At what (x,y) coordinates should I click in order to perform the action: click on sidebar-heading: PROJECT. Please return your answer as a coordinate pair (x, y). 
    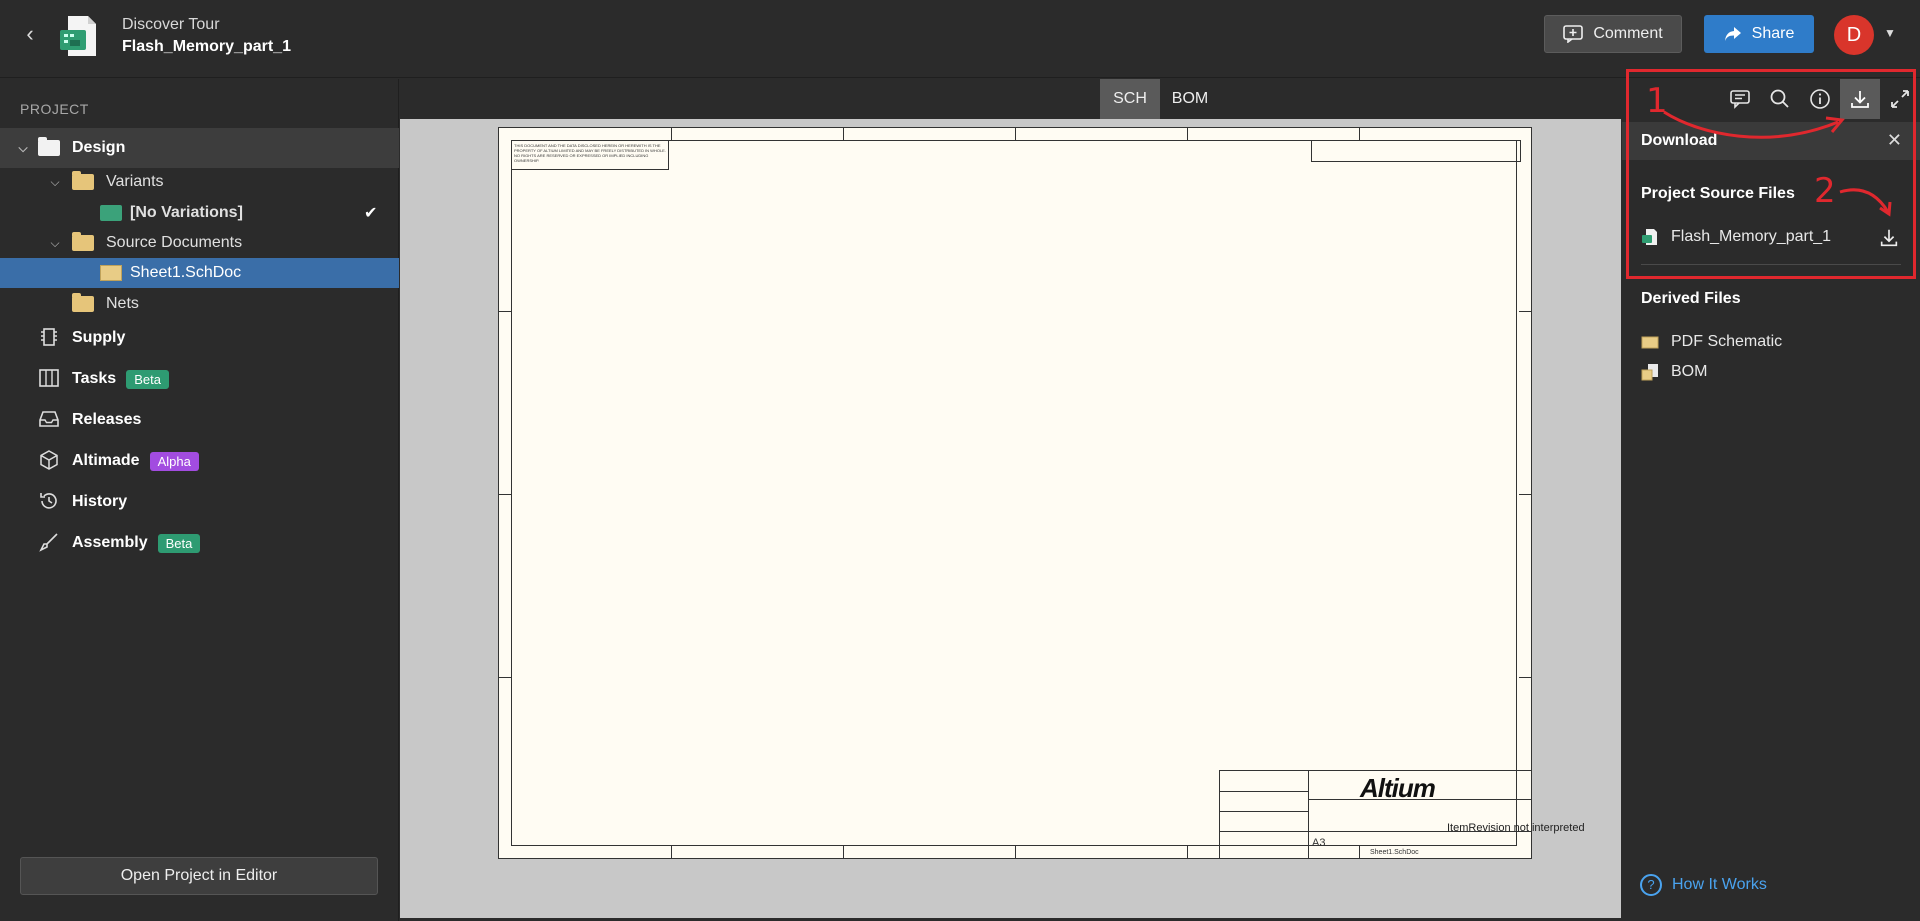
    Looking at the image, I should click on (54, 109).